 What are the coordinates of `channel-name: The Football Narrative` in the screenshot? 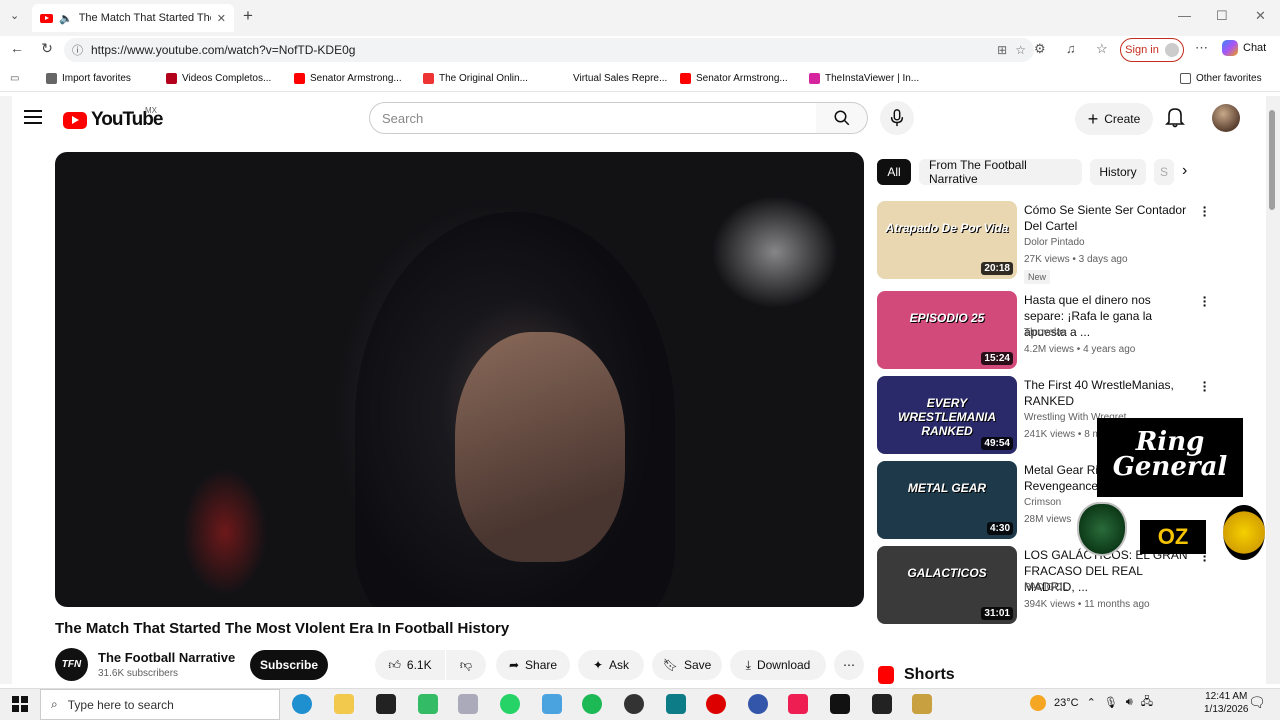 It's located at (166, 657).